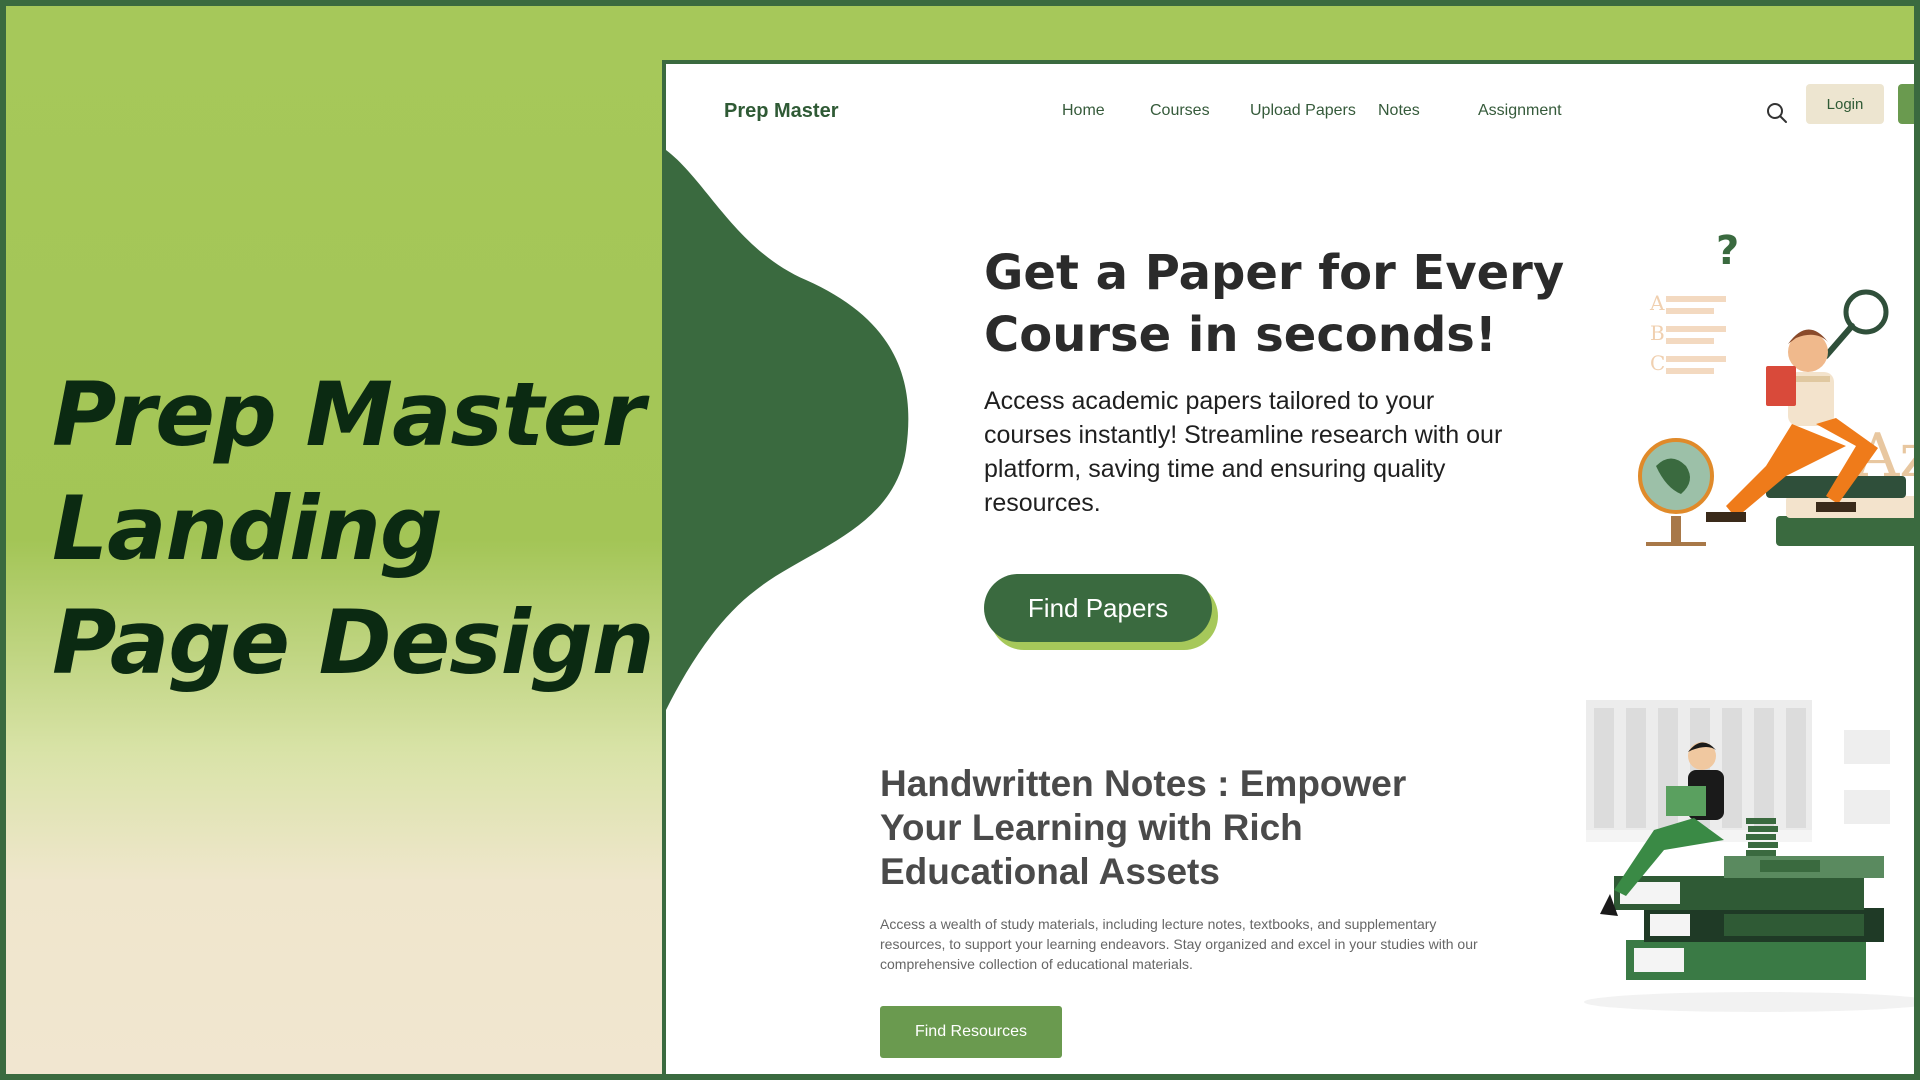 The width and height of the screenshot is (1920, 1080). Describe the element at coordinates (1180, 111) in the screenshot. I see `nav-courses: Courses` at that location.